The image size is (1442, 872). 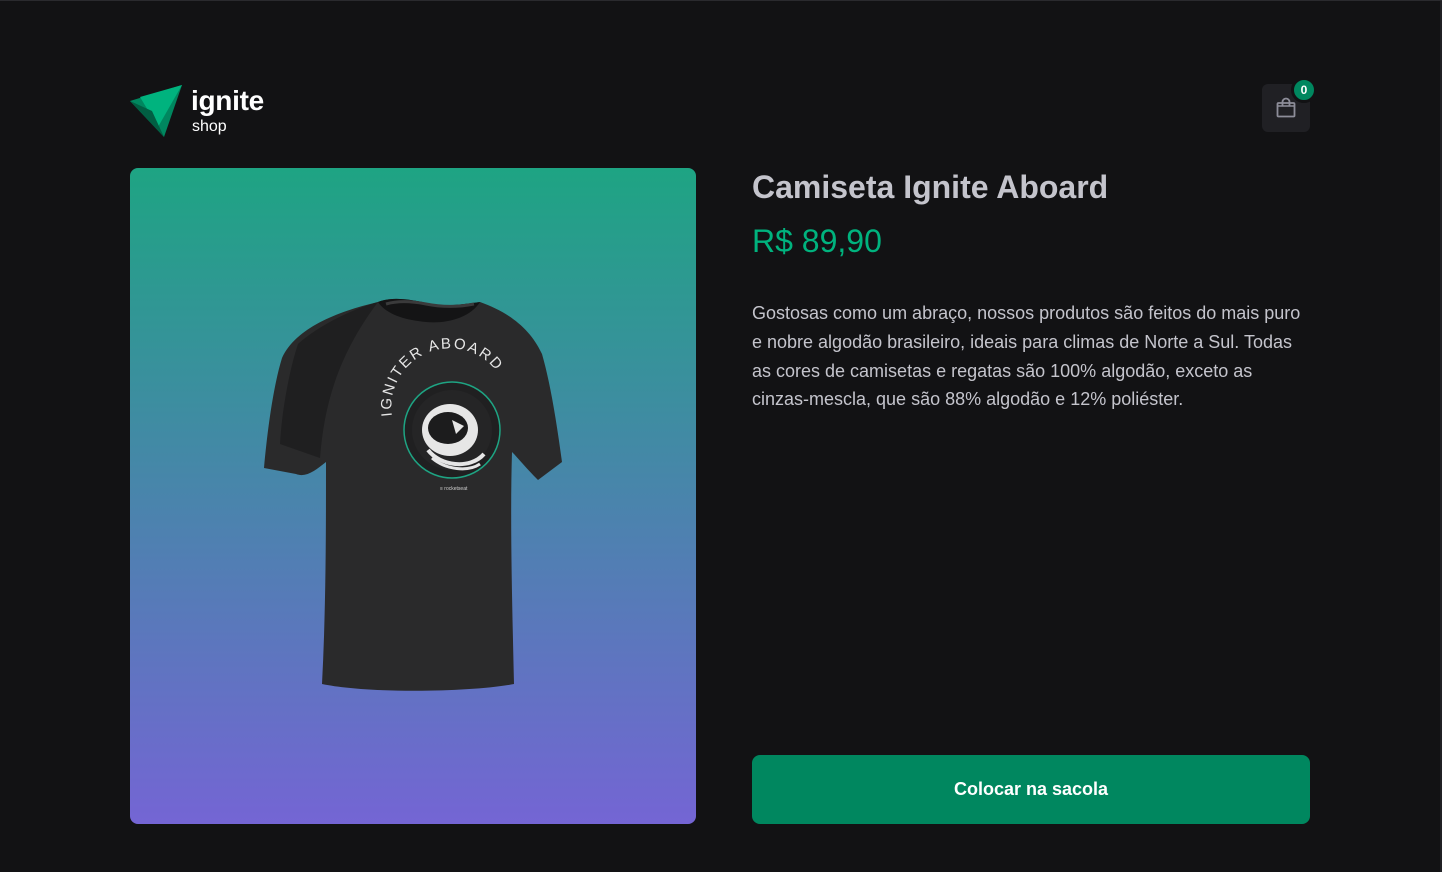 I want to click on brand-logo: ignite shop, so click(x=200, y=111).